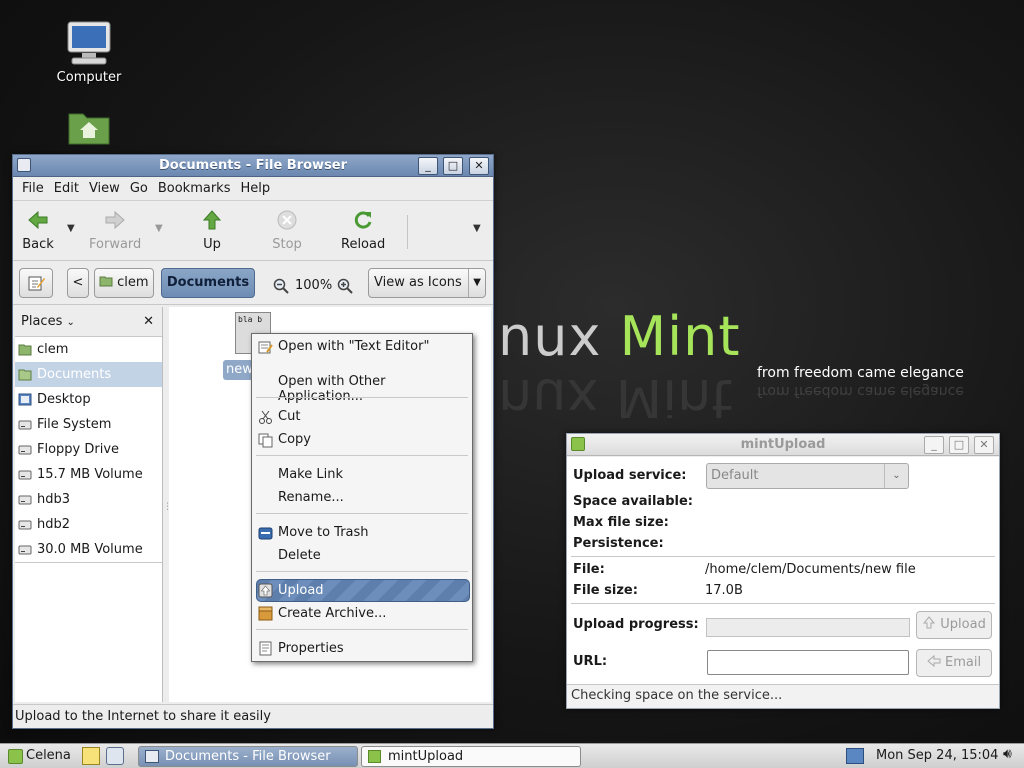 The height and width of the screenshot is (768, 1024). What do you see at coordinates (104, 188) in the screenshot?
I see `menu-view: View` at bounding box center [104, 188].